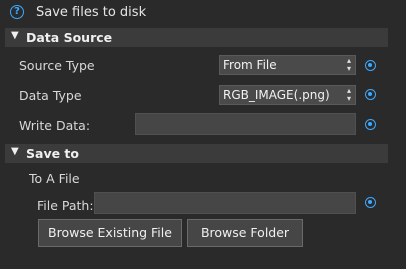 The image size is (406, 269). I want to click on data-type-select: RGB_IMAGE(.png) ▴ ▾, so click(287, 95).